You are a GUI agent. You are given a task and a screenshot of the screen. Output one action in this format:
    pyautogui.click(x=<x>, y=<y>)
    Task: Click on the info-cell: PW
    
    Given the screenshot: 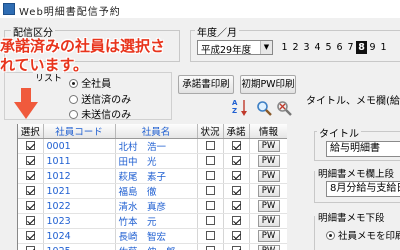 What is the action you would take?
    pyautogui.click(x=268, y=206)
    